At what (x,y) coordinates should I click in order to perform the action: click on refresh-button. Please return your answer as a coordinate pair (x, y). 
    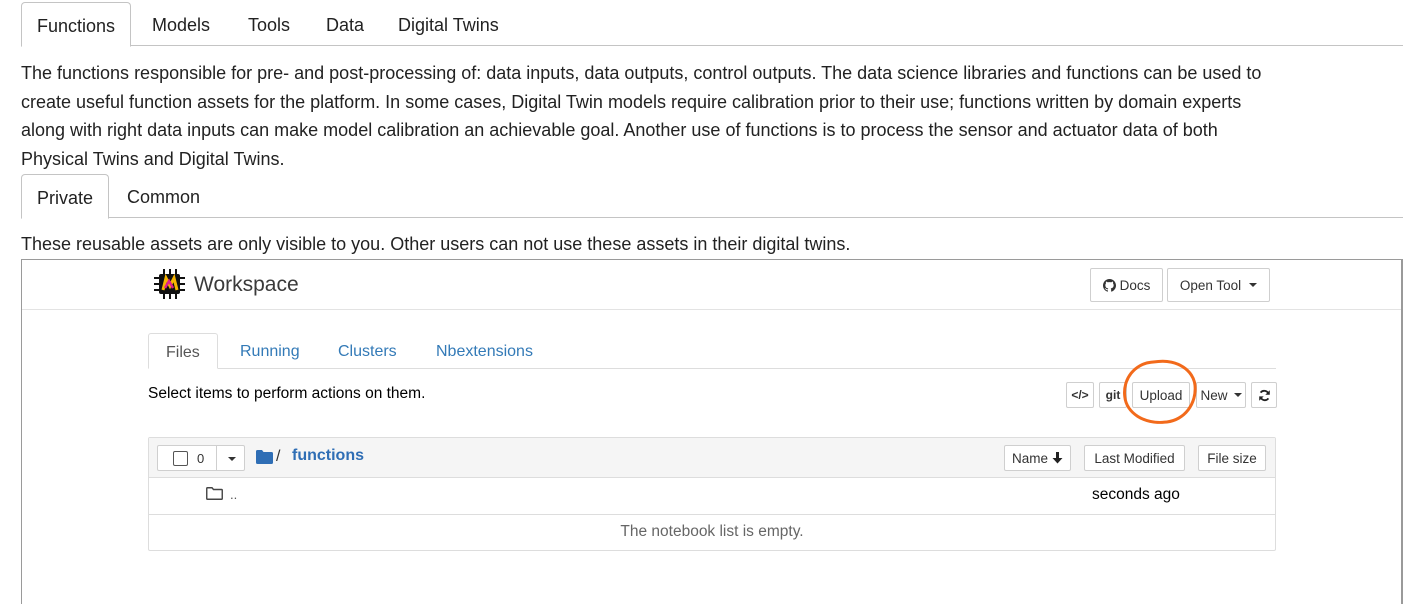
    Looking at the image, I should click on (1264, 395).